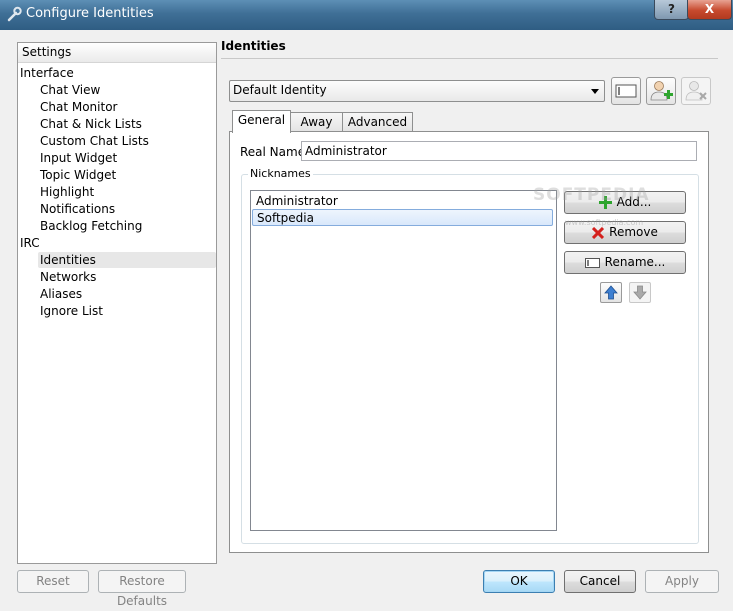 The width and height of the screenshot is (733, 611). What do you see at coordinates (90, 13) in the screenshot?
I see `window-title: Configure Identities` at bounding box center [90, 13].